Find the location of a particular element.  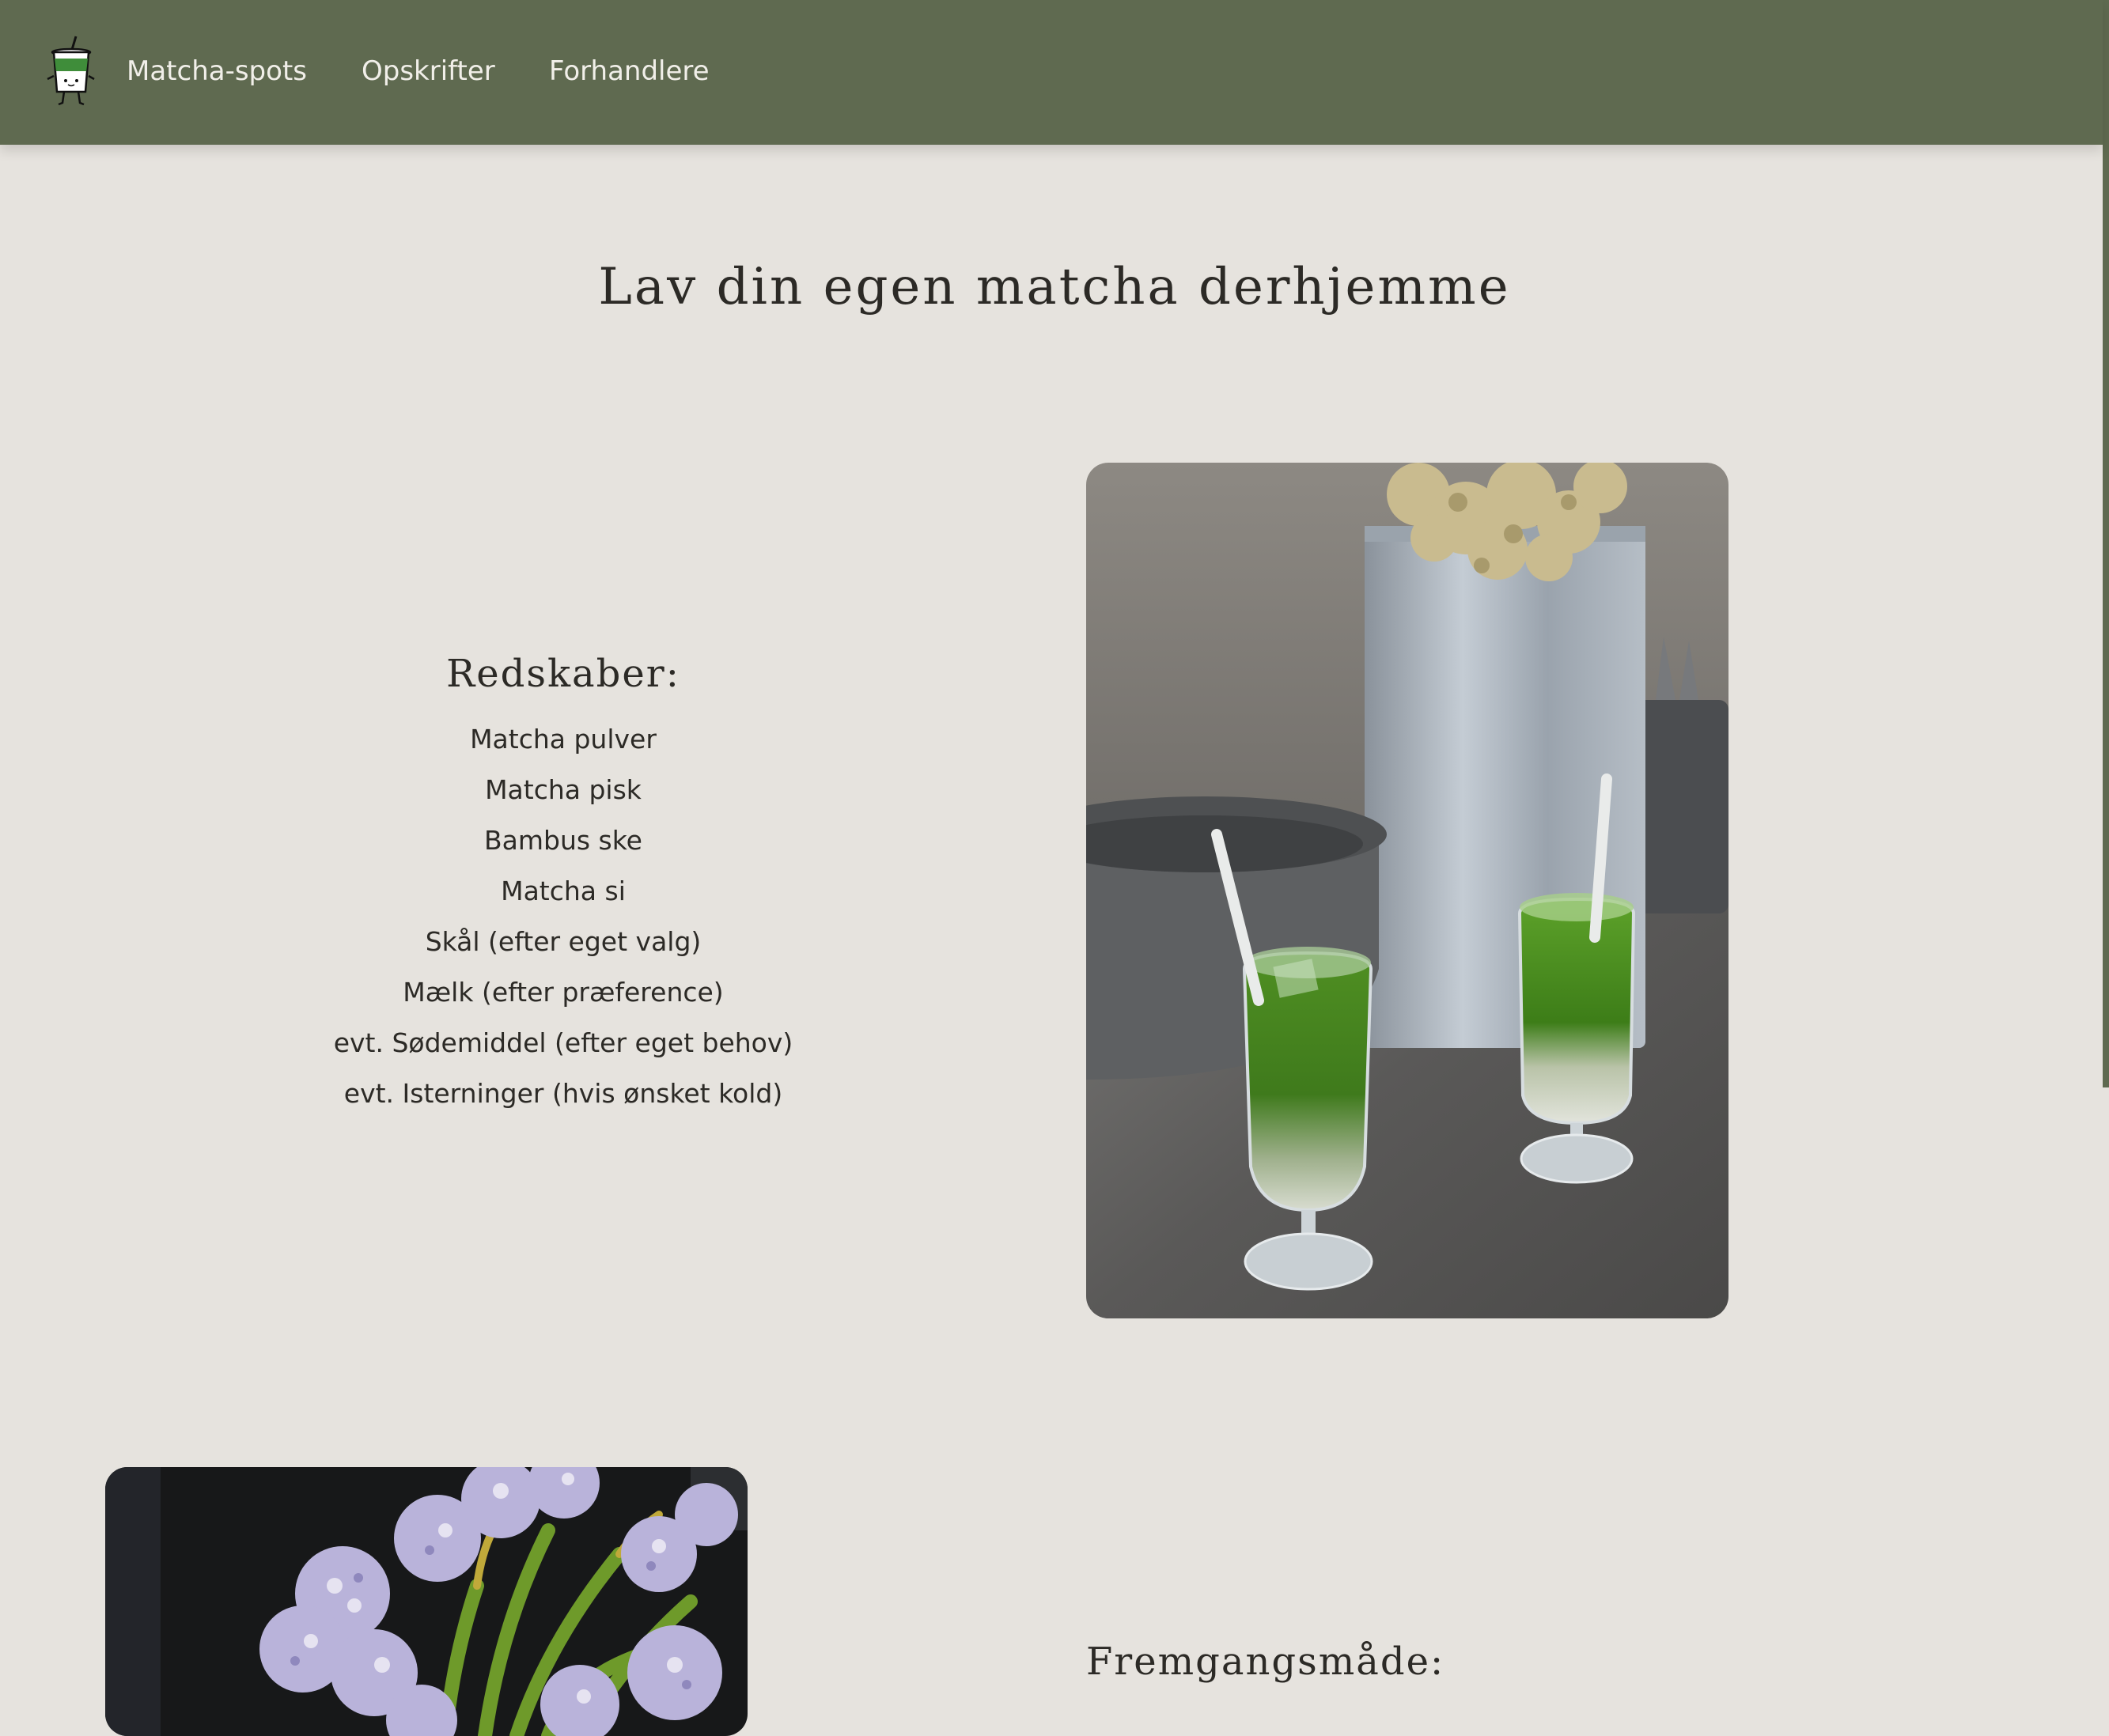

tool-item: Matcha pulver is located at coordinates (563, 740).